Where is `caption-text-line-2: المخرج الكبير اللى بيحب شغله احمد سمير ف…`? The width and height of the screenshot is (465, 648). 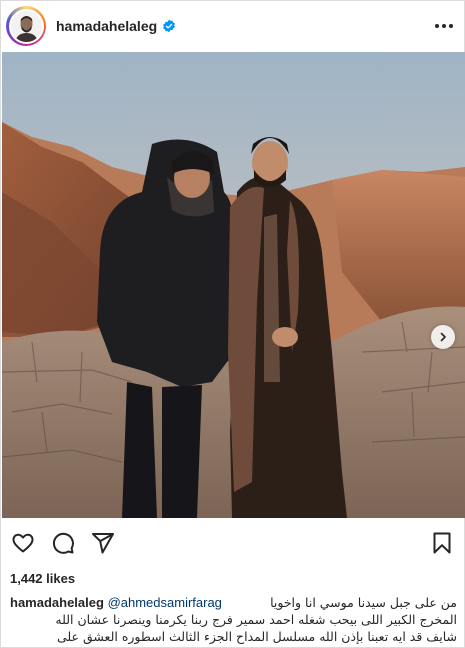 caption-text-line-2: المخرج الكبير اللى بيحب شغله احمد سمير ف… is located at coordinates (256, 619).